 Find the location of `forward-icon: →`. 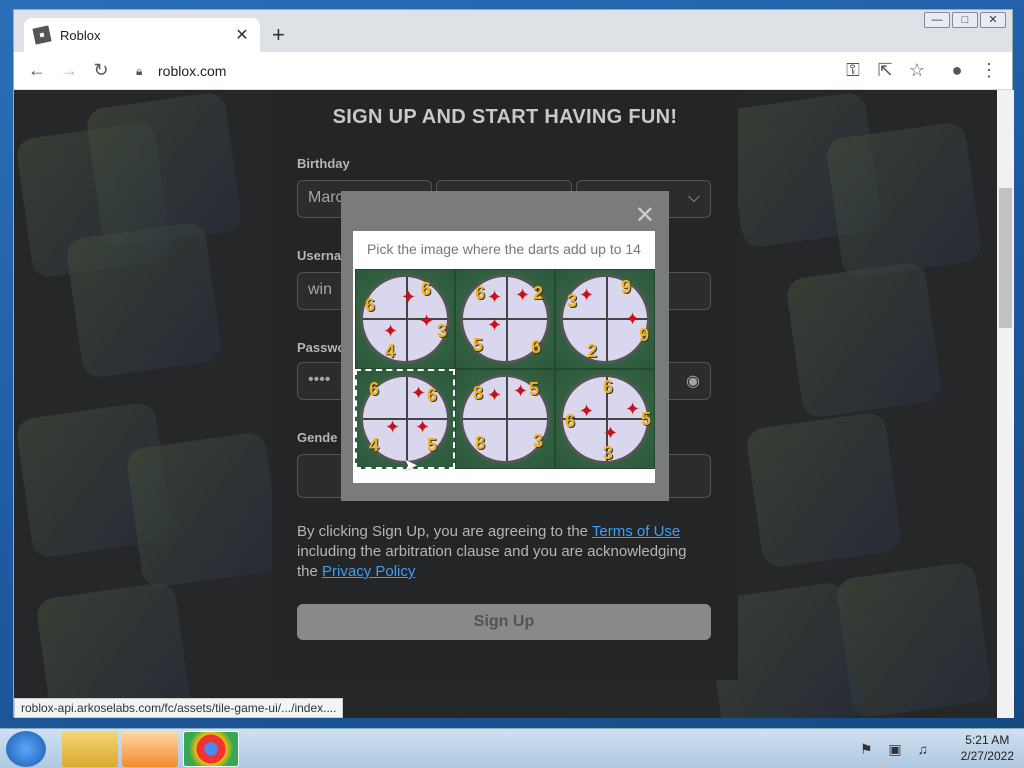

forward-icon: → is located at coordinates (69, 70).